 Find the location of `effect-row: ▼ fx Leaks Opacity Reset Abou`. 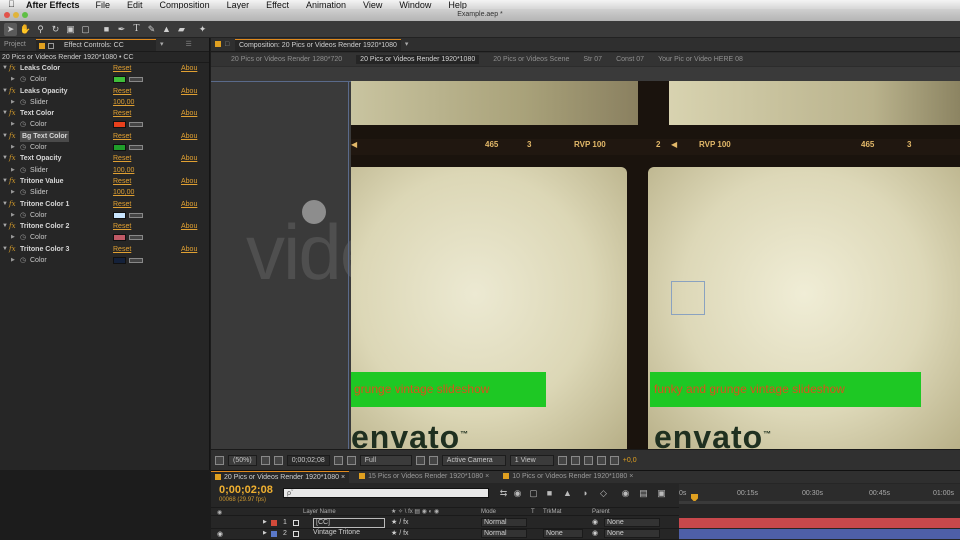

effect-row: ▼ fx Leaks Opacity Reset Abou is located at coordinates (104, 91).